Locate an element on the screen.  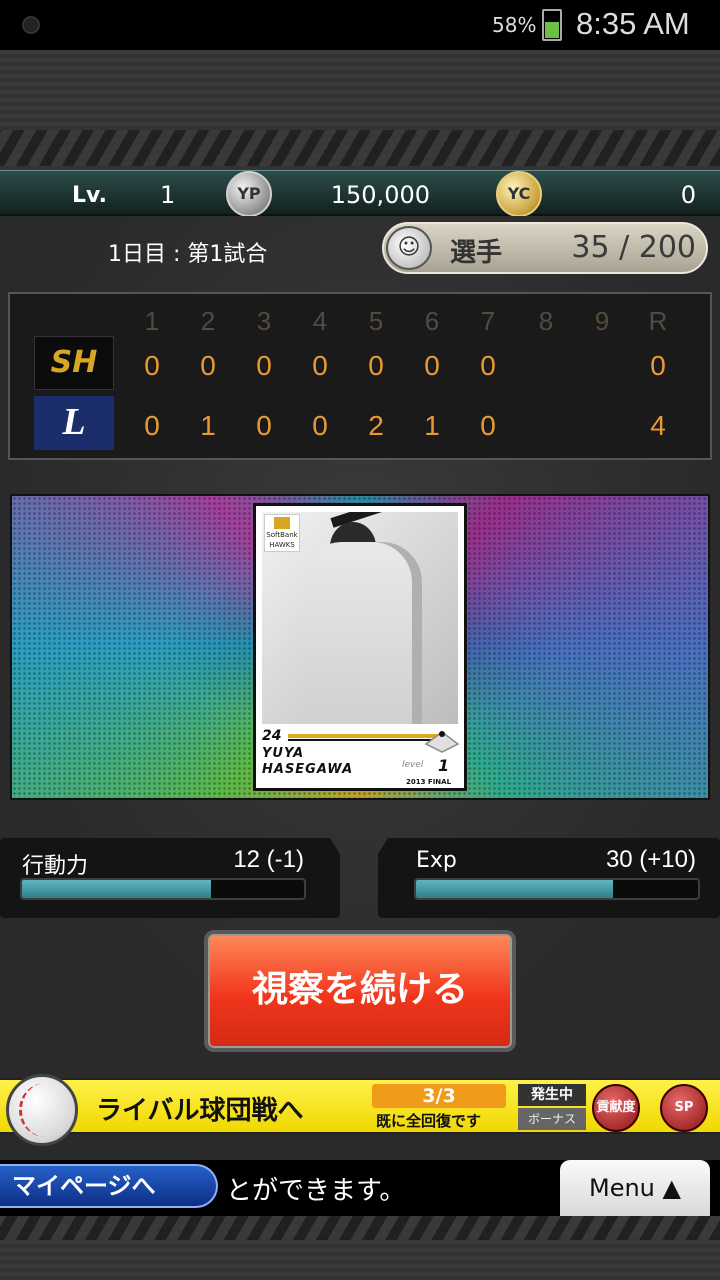
action-power-value: 12 (-1) is located at coordinates (268, 859).